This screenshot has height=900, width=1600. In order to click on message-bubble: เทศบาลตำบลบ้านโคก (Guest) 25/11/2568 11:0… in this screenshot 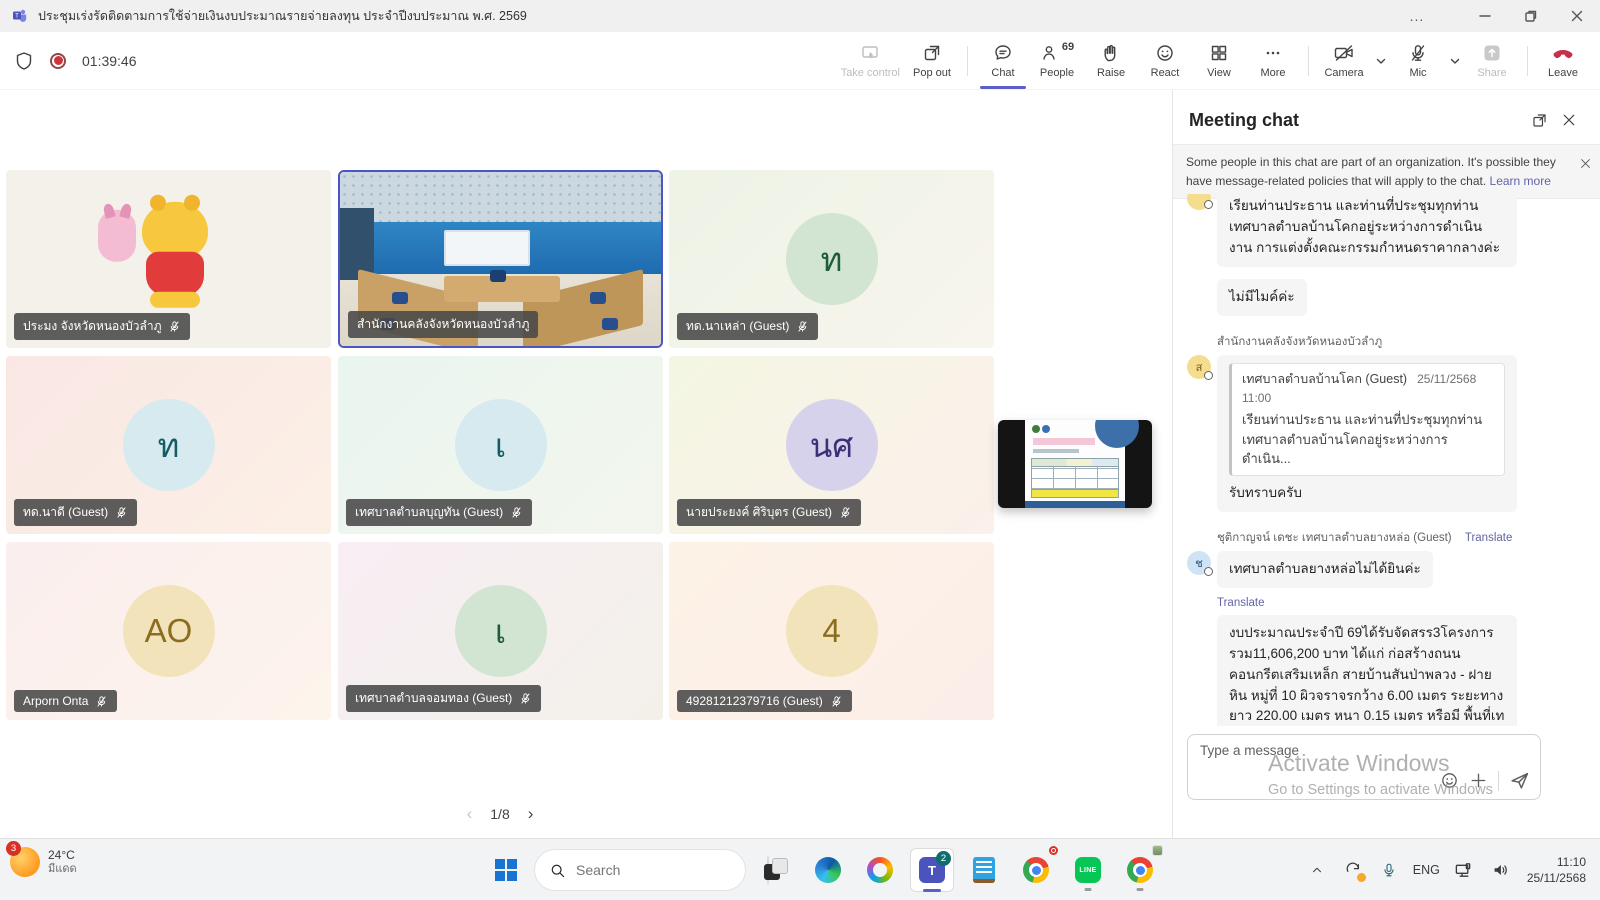, I will do `click(1367, 433)`.